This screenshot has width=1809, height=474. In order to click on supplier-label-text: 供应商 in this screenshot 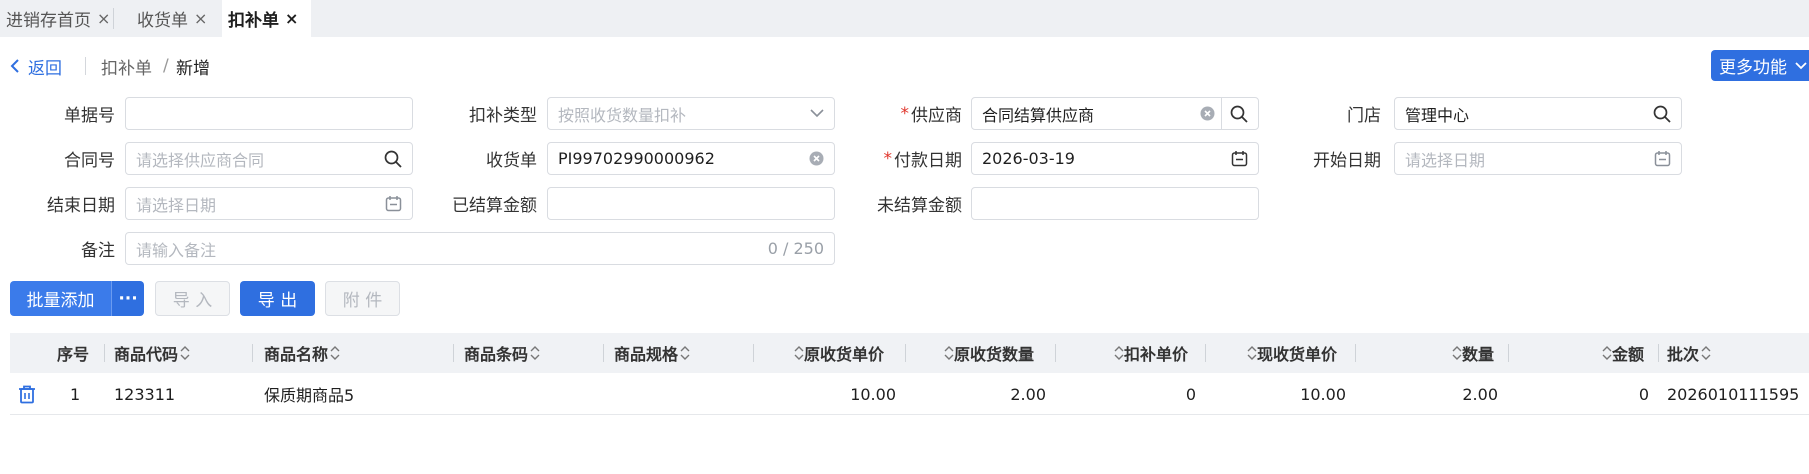, I will do `click(936, 116)`.